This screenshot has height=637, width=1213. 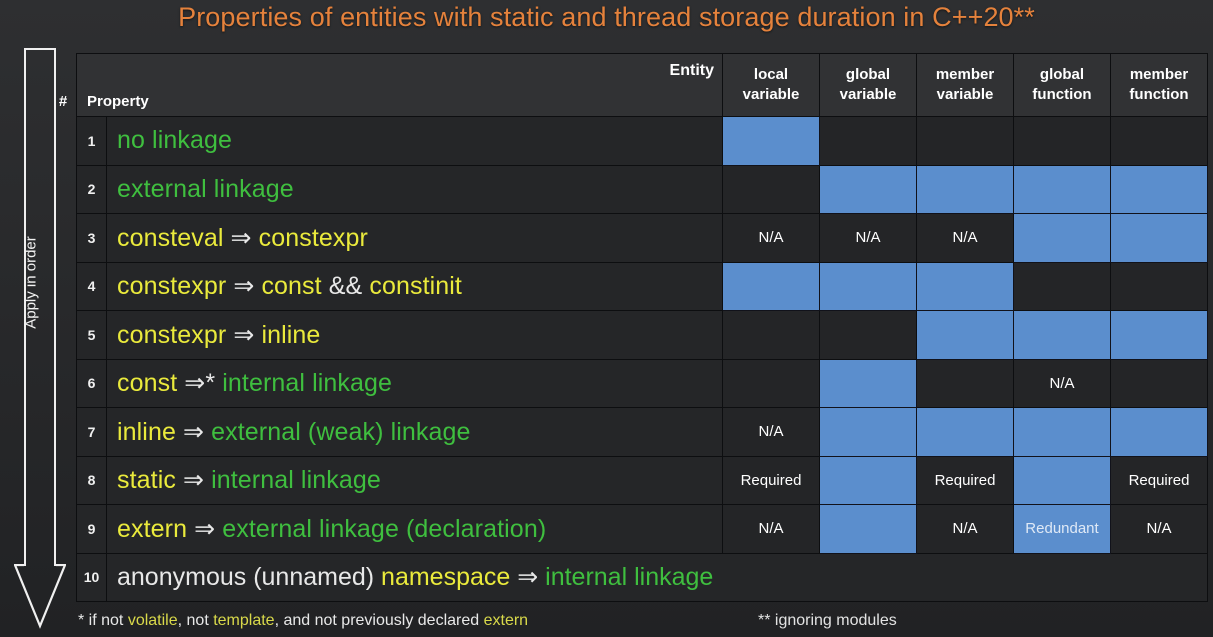 I want to click on apply-in-order-arrow: Apply in order, so click(x=40, y=339).